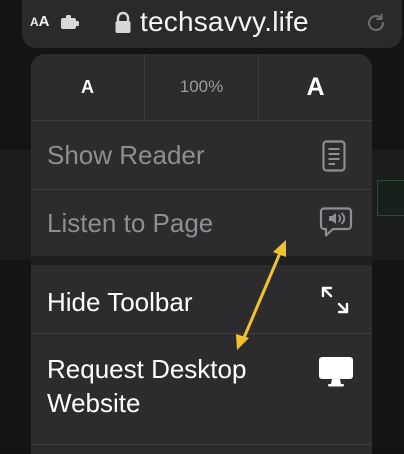 This screenshot has height=454, width=404. I want to click on page-content-fragment, so click(390, 198).